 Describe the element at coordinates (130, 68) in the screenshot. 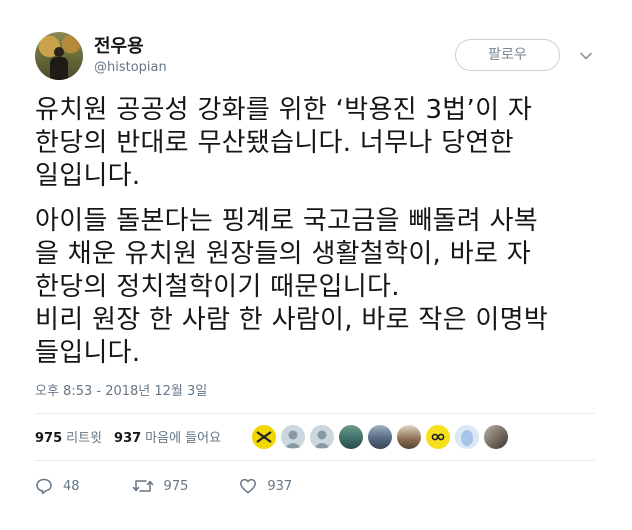

I see `author-handle: @histopian` at that location.